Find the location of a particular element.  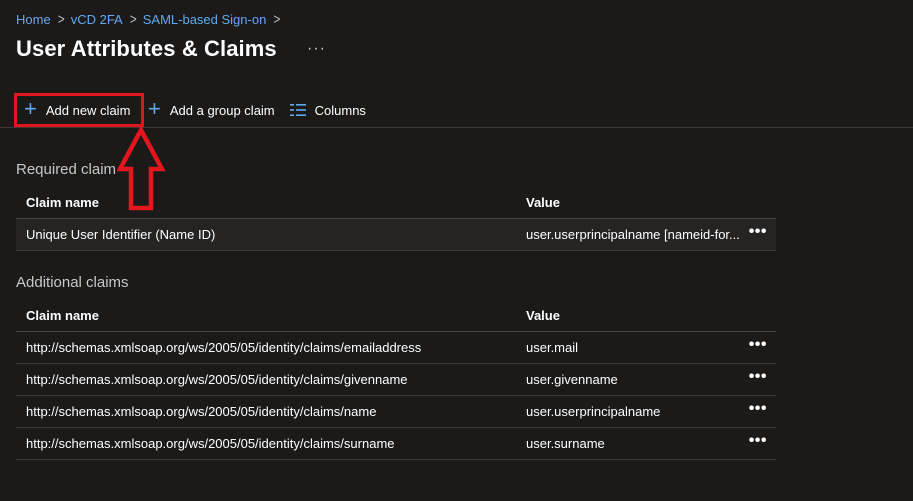

claim-value-cell: user.userprincipalname is located at coordinates (593, 411).